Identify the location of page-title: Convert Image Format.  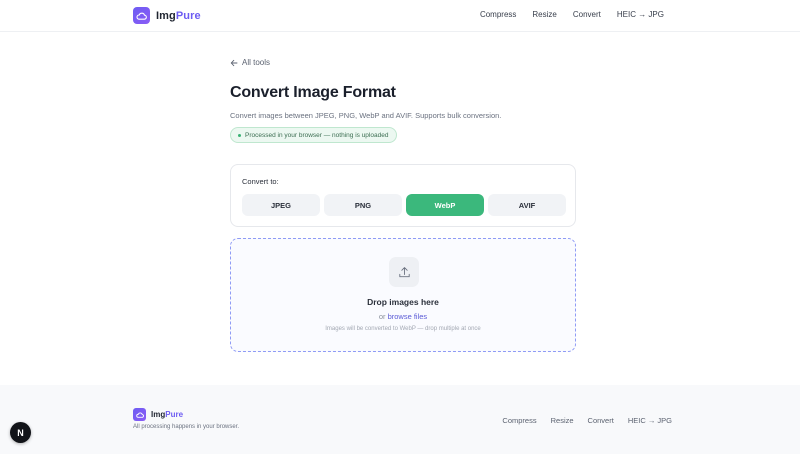
(313, 92).